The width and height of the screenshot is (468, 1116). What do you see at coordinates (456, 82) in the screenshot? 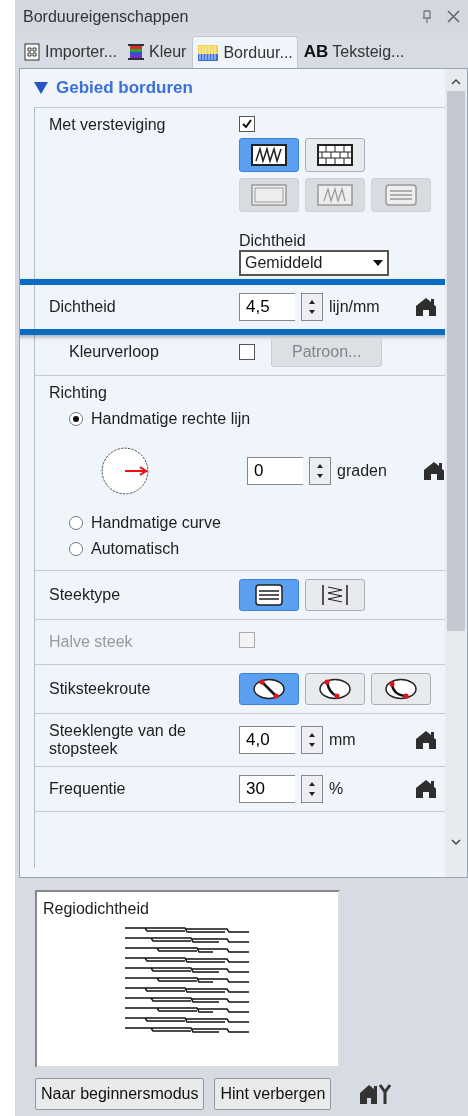
I see `chevron-up-icon` at bounding box center [456, 82].